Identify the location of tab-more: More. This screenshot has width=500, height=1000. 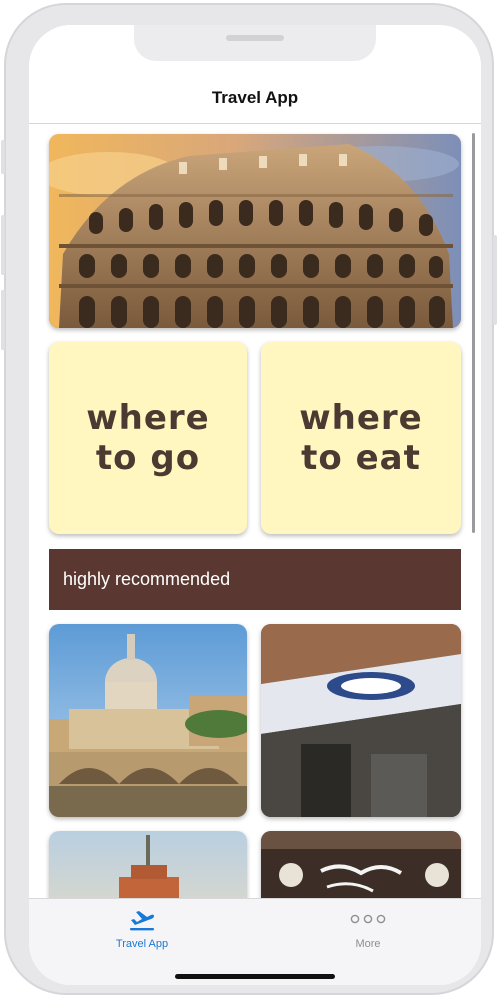
(368, 929).